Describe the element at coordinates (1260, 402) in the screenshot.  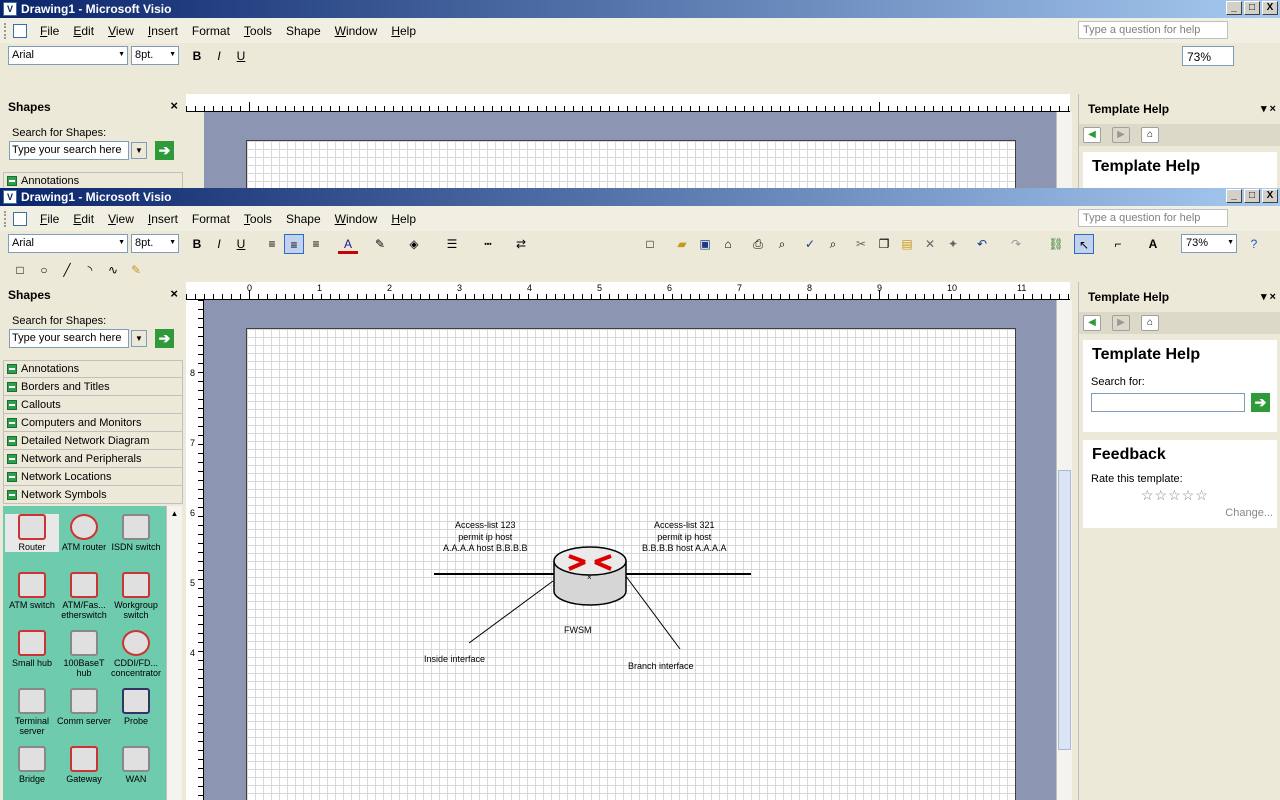
I see `help-search-go-button: ➔` at that location.